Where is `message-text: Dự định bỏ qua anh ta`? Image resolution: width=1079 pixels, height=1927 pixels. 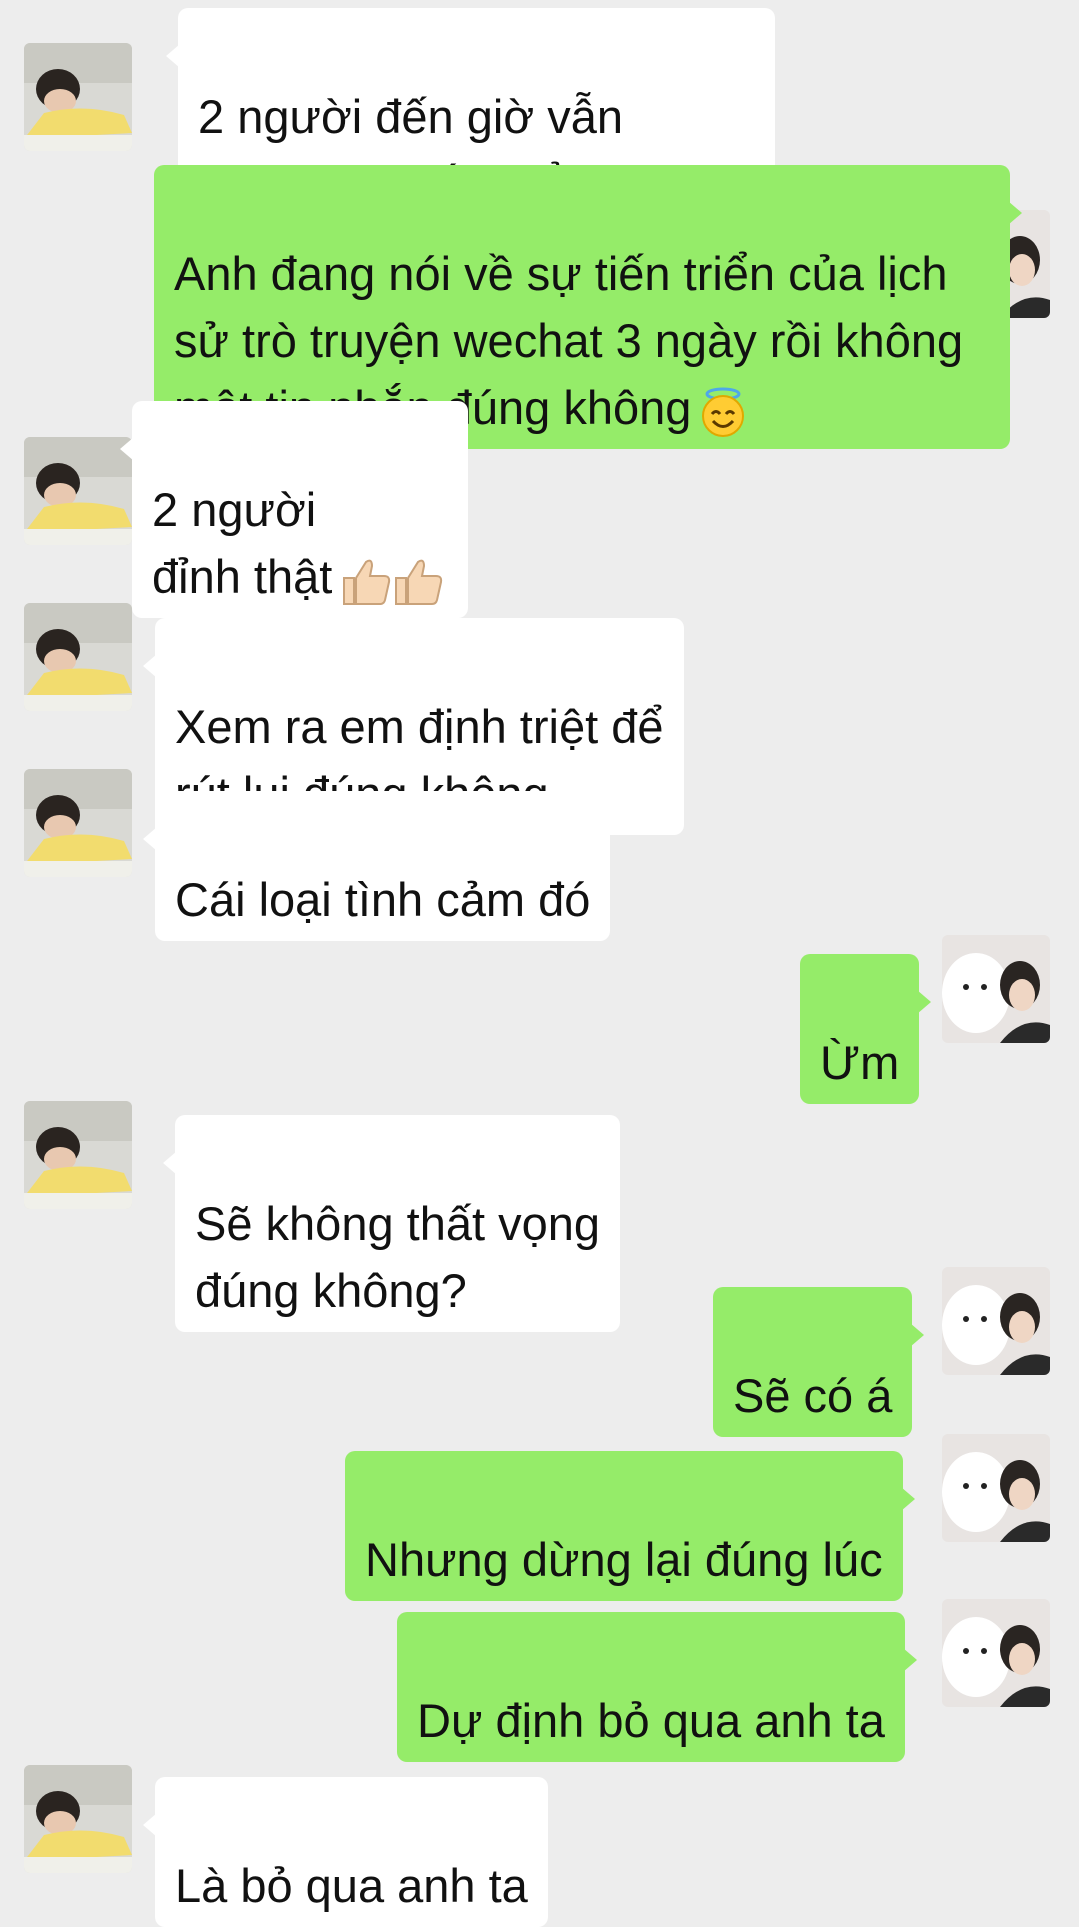
message-text: Dự định bỏ qua anh ta is located at coordinates (651, 1720).